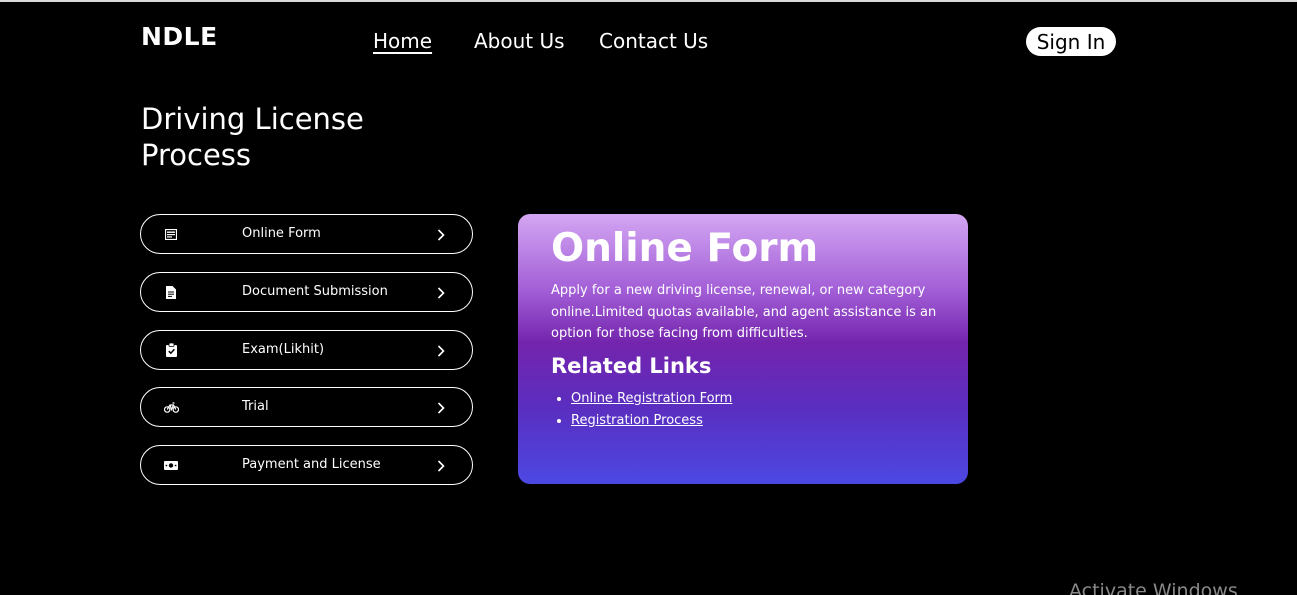 Image resolution: width=1297 pixels, height=595 pixels. What do you see at coordinates (402, 41) in the screenshot?
I see `nav-home-link: Home` at bounding box center [402, 41].